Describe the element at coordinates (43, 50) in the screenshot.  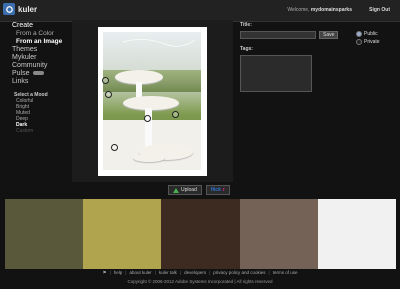
I see `nav-themes: Themes` at that location.